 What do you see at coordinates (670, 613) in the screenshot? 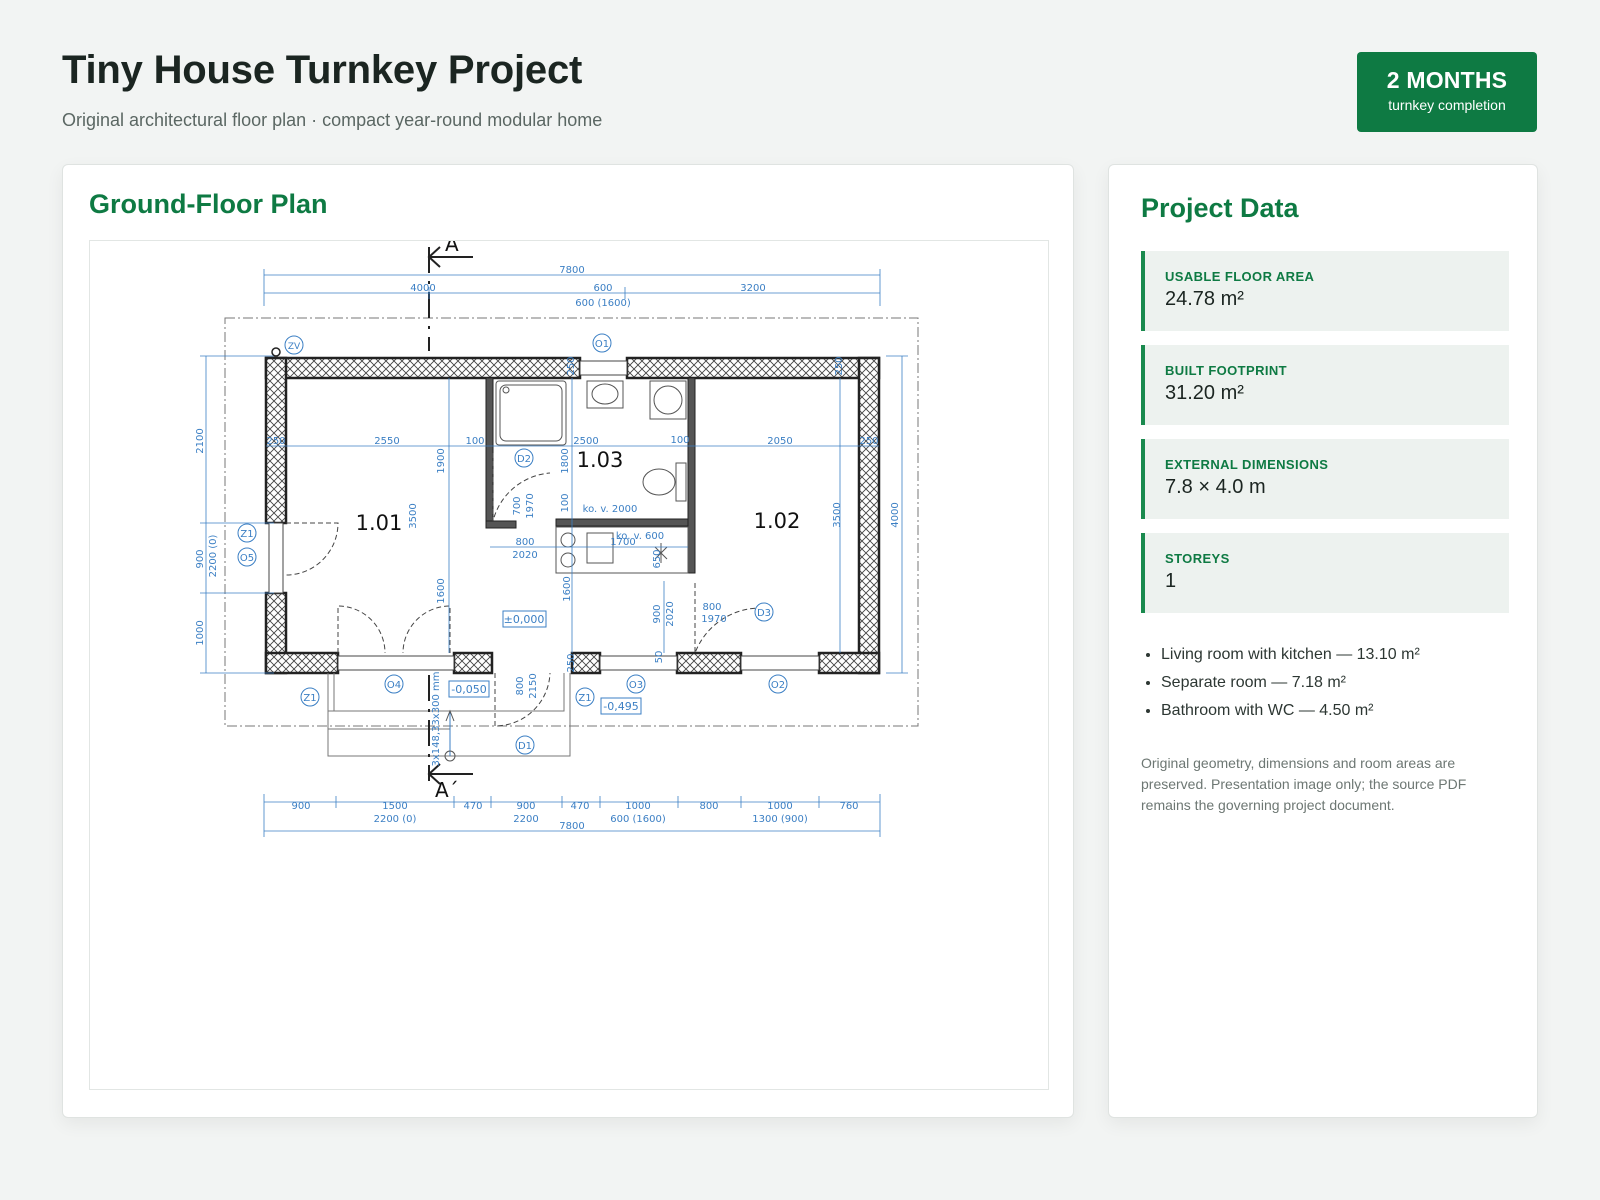
I see `dim-int-2020b: 2020` at bounding box center [670, 613].